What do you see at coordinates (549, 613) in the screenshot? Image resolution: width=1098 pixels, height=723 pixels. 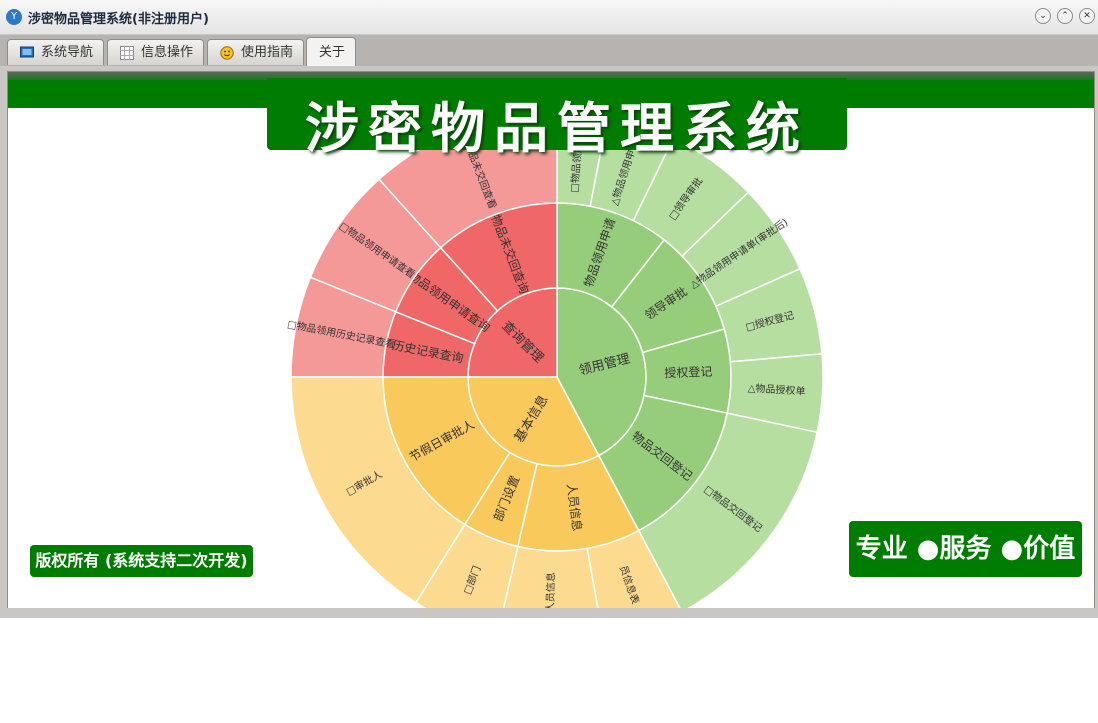 I see `window-bottom-edge` at bounding box center [549, 613].